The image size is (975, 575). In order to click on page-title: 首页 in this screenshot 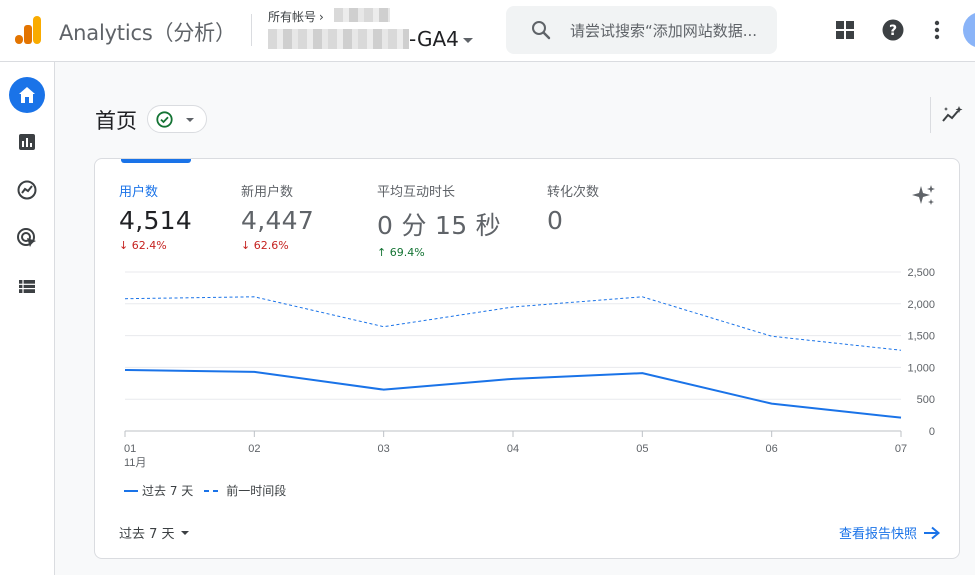, I will do `click(116, 121)`.